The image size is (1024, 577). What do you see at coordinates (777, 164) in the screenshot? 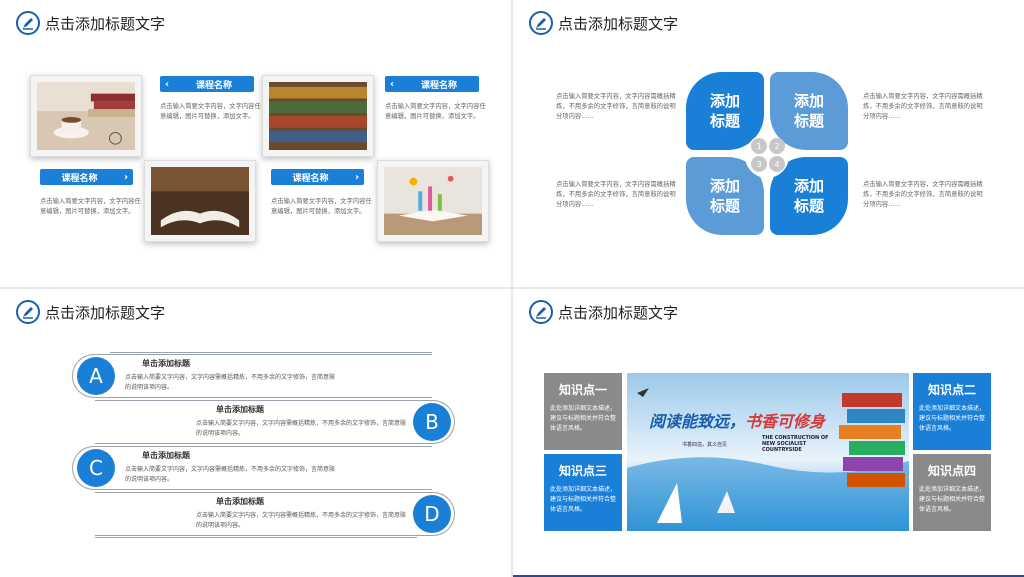
I see `number-badge-4: 4` at bounding box center [777, 164].